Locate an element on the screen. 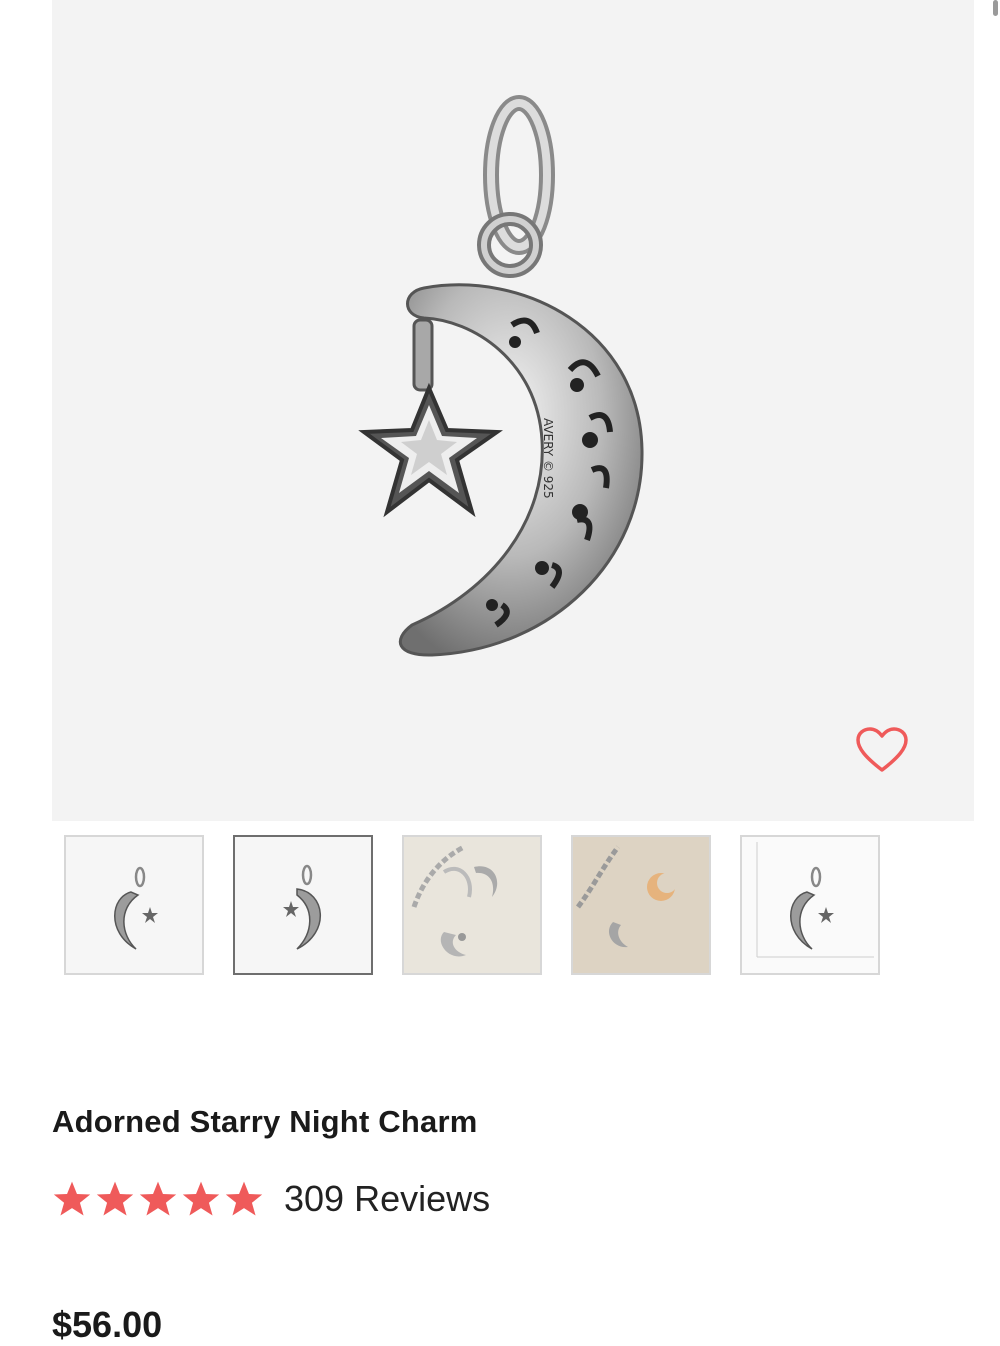 Image resolution: width=1000 pixels, height=1346 pixels. moon-charm-front-thumbnail is located at coordinates (134, 905).